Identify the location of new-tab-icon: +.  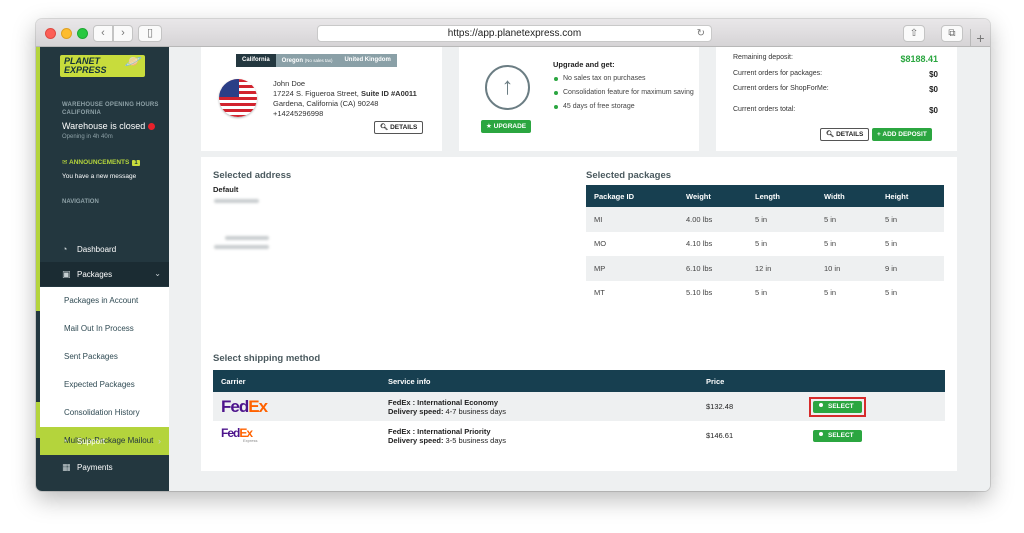
(980, 38).